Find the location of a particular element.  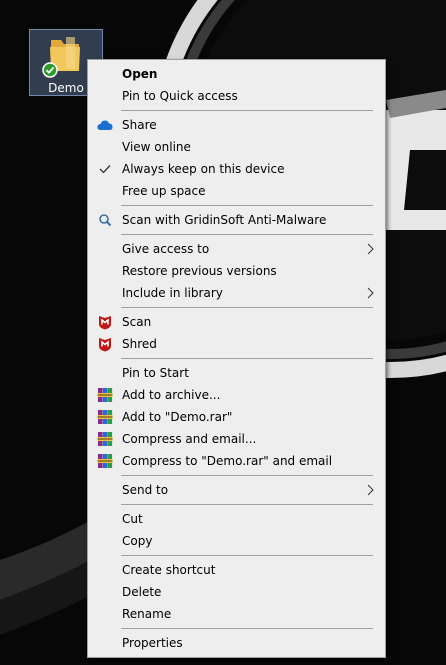

menu-item-label: Pin to Quick access is located at coordinates (180, 96).